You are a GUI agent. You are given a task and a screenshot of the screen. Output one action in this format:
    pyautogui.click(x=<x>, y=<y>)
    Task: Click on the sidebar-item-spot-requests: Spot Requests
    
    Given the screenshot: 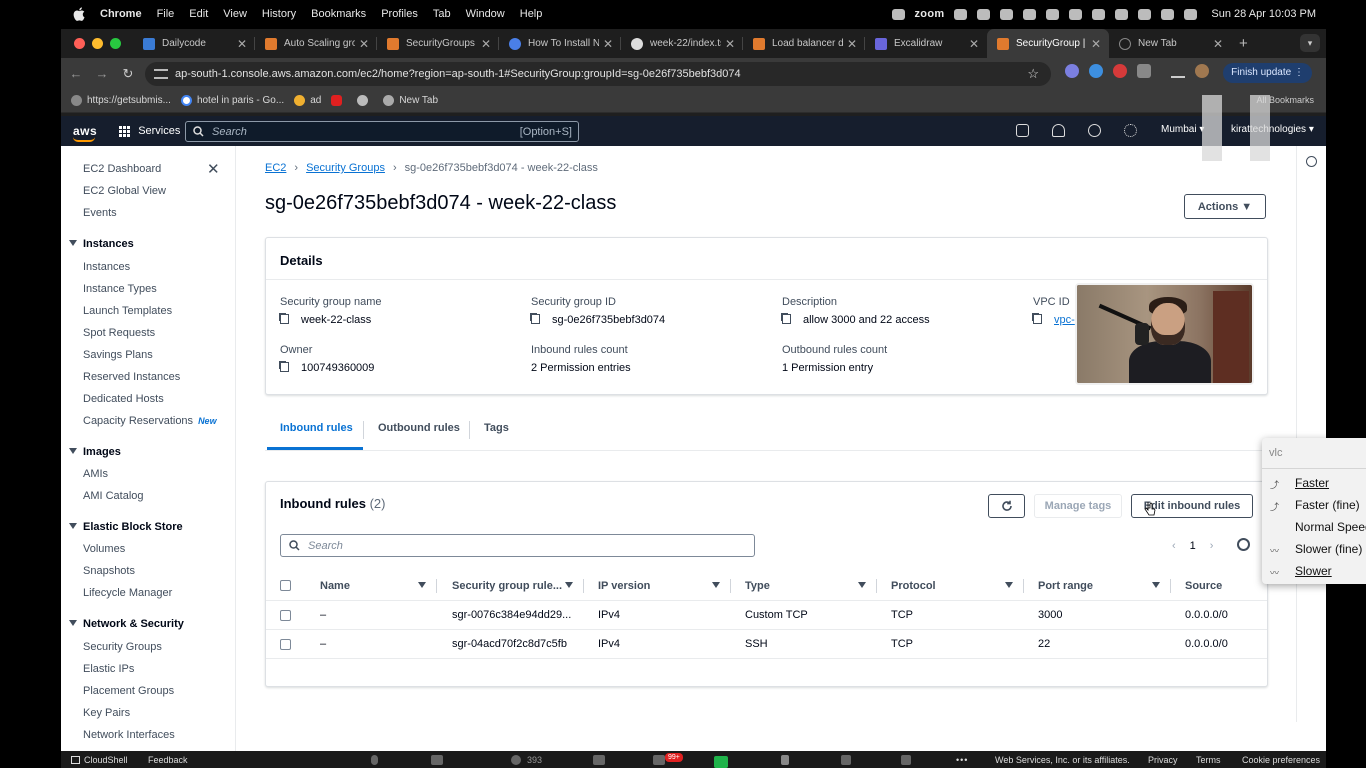 What is the action you would take?
    pyautogui.click(x=119, y=333)
    